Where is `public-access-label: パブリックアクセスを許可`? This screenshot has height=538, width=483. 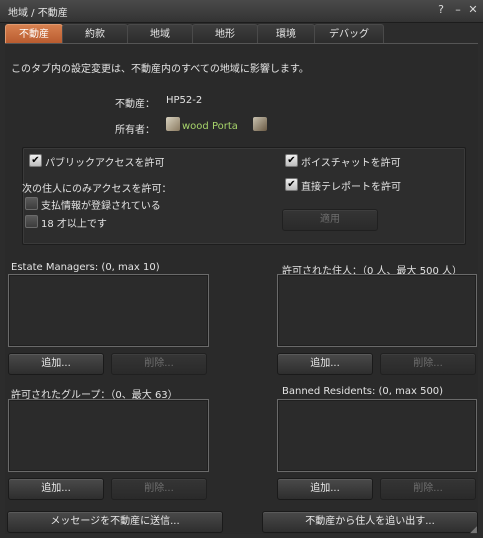
public-access-label: パブリックアクセスを許可 is located at coordinates (105, 163).